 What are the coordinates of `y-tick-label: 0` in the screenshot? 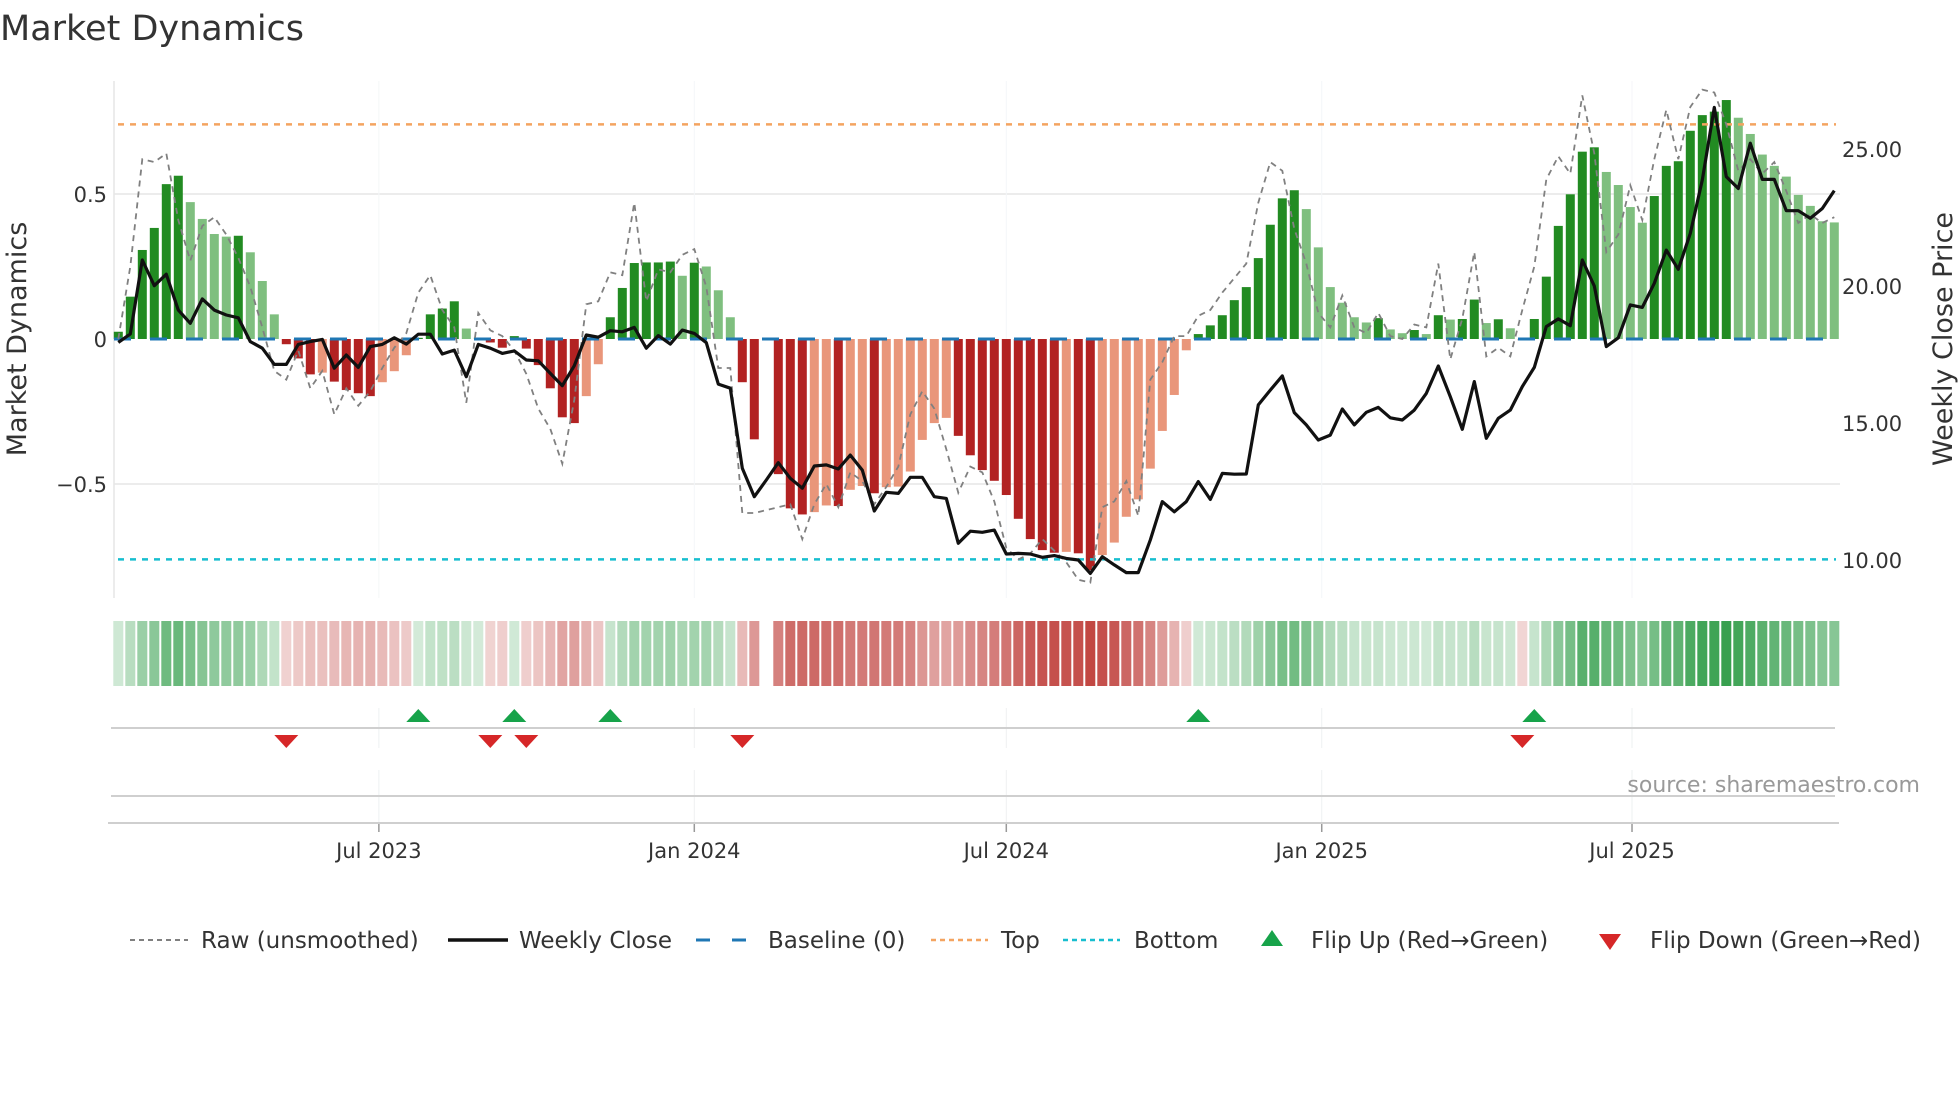 It's located at (100, 340).